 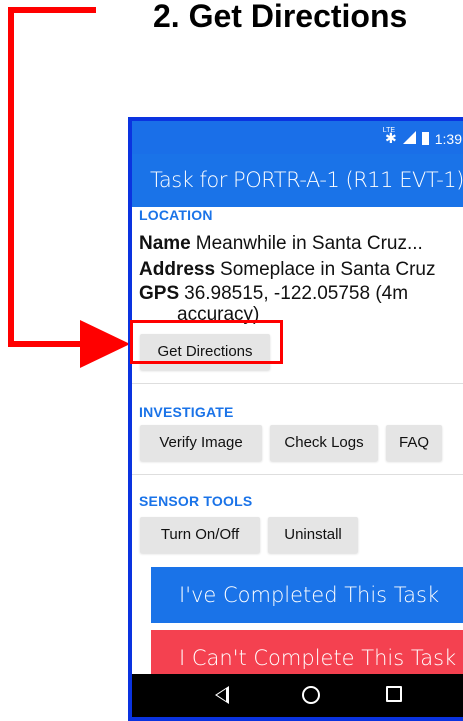 I want to click on status-bar: ✱ LTE 1:39, so click(x=297, y=137).